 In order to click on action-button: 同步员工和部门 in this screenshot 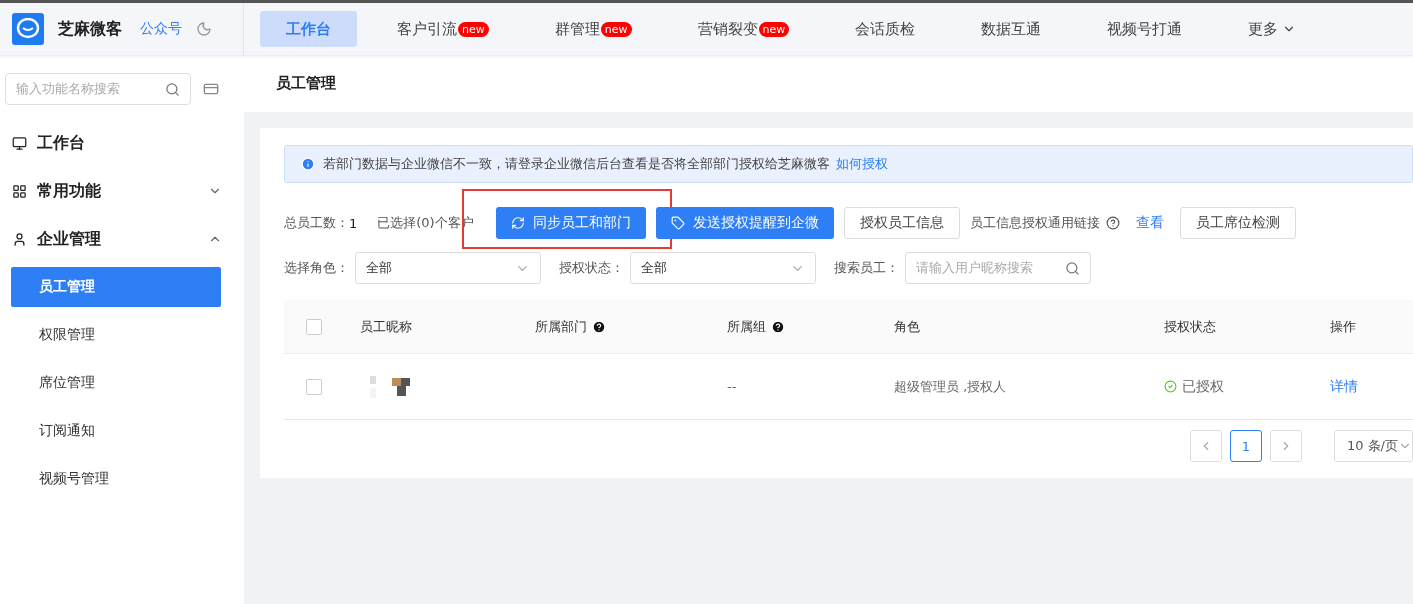, I will do `click(570, 223)`.